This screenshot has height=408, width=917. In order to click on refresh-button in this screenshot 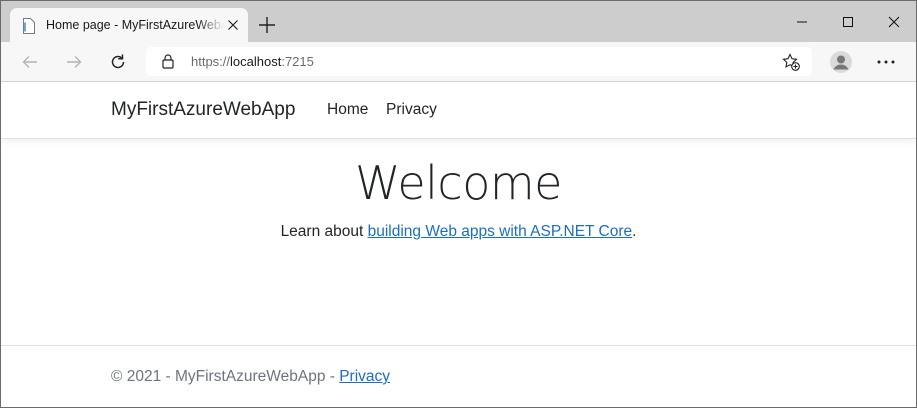, I will do `click(118, 62)`.